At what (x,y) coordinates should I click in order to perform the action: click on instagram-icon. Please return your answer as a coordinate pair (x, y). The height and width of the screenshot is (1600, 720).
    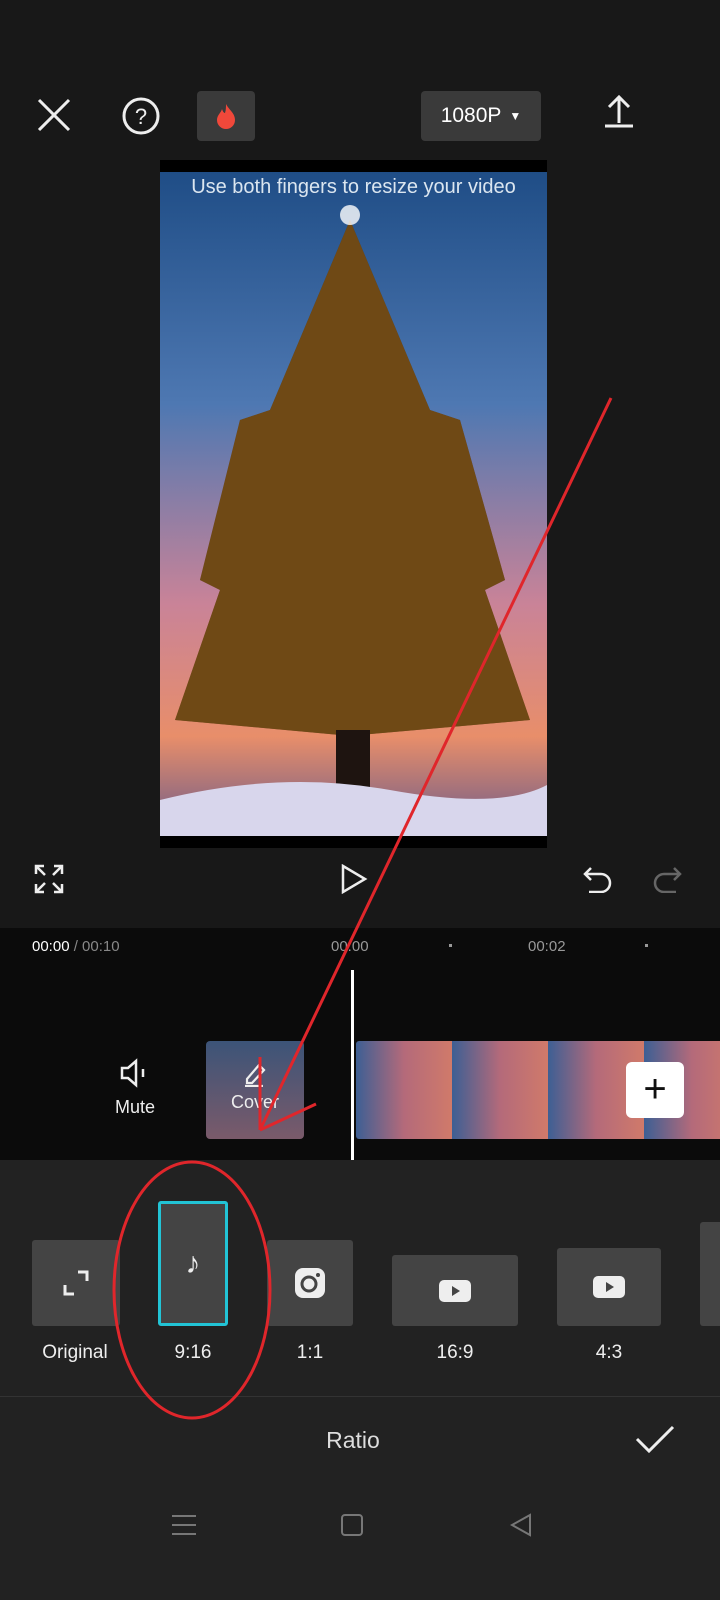
    Looking at the image, I should click on (310, 1283).